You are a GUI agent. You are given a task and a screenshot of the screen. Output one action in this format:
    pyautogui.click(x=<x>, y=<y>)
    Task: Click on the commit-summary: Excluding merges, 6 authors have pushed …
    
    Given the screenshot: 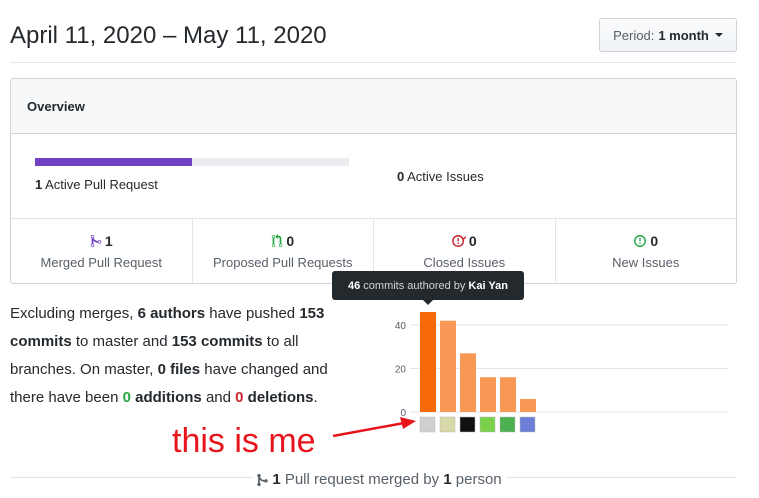 What is the action you would take?
    pyautogui.click(x=180, y=356)
    